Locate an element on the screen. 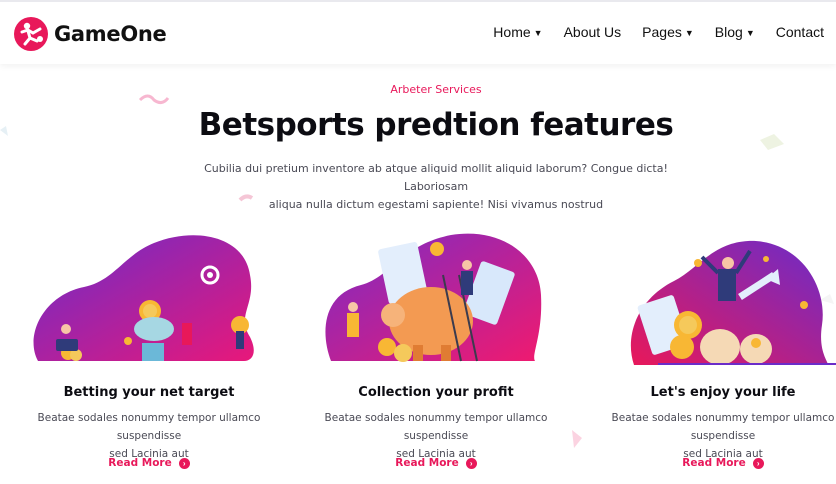 This screenshot has width=836, height=484. main-nav: Home ▼ About Us Pages ▼ Blog ▼ Contact is located at coordinates (658, 32).